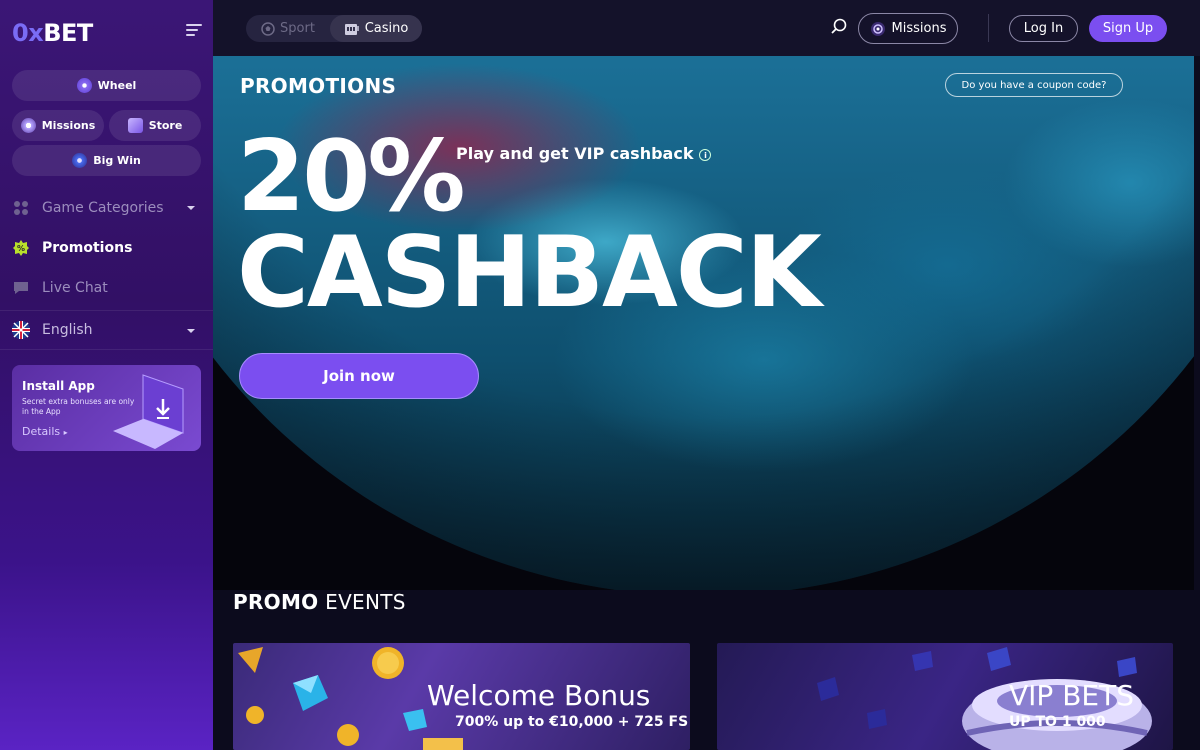 The width and height of the screenshot is (1200, 750). I want to click on page-title: PROMOTIONS, so click(318, 86).